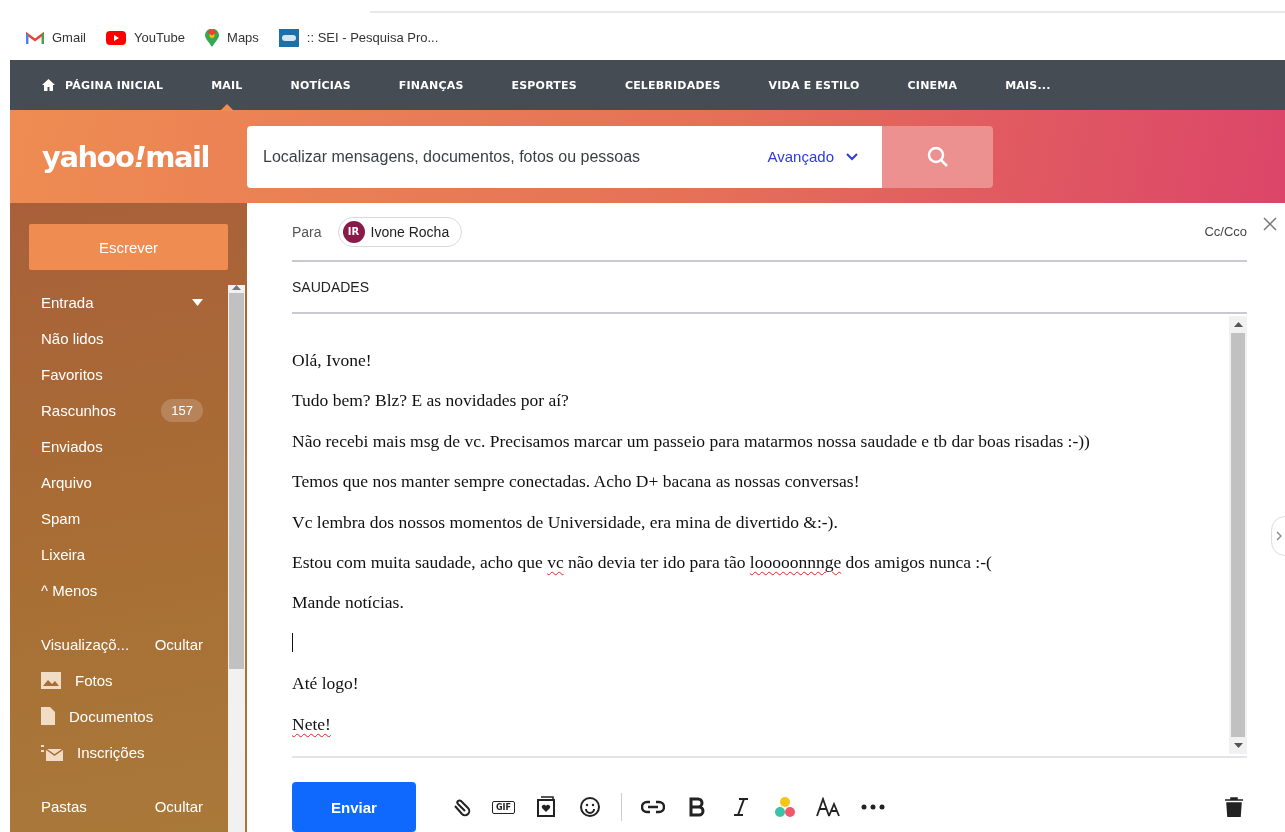 This screenshot has width=1285, height=832. I want to click on folder-item: Entrada, so click(122, 302).